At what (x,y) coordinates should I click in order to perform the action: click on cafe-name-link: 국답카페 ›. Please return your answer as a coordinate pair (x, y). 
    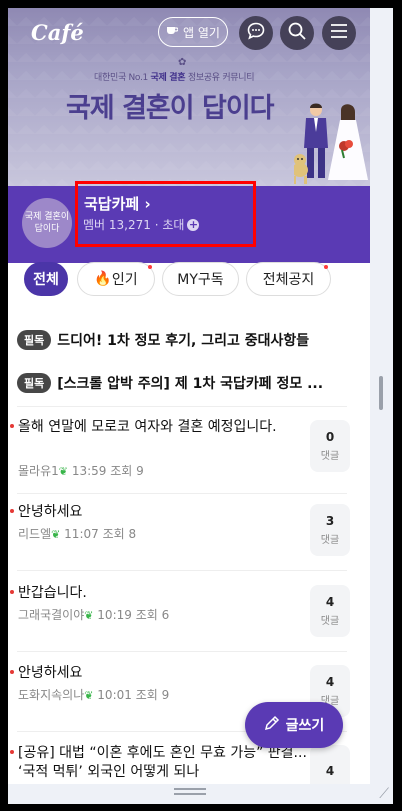
    Looking at the image, I should click on (117, 203).